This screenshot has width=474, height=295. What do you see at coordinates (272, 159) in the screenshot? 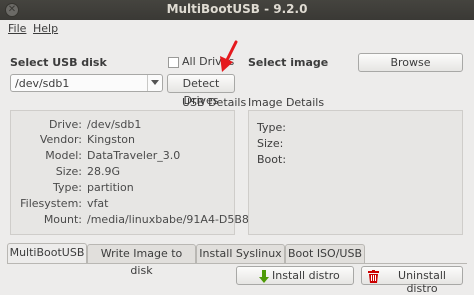
I see `image-boot-label: Boot:` at bounding box center [272, 159].